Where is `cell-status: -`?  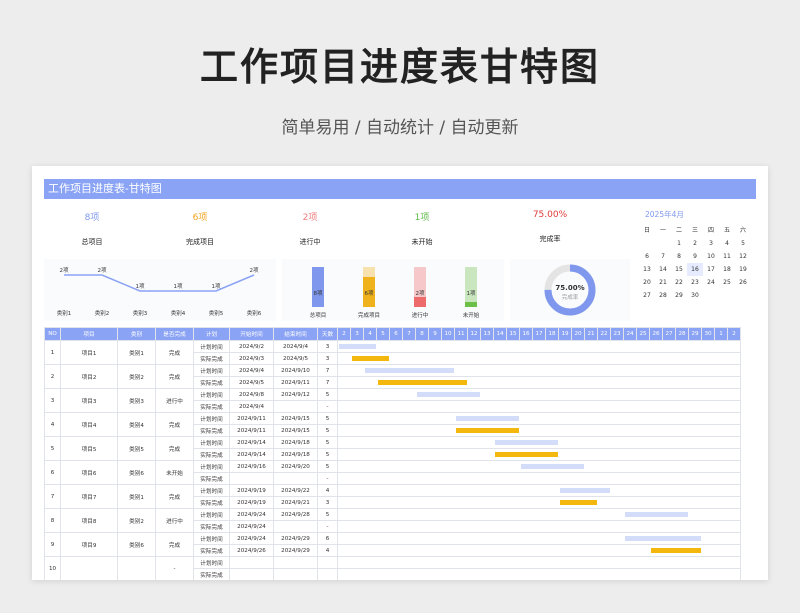
cell-status: - is located at coordinates (174, 568).